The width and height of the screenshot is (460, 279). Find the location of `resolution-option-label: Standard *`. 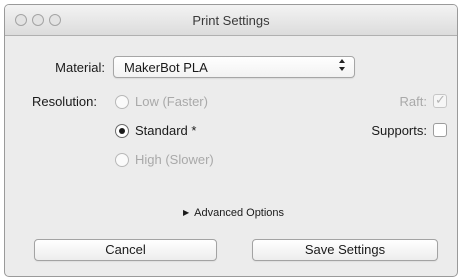

resolution-option-label: Standard * is located at coordinates (166, 130).